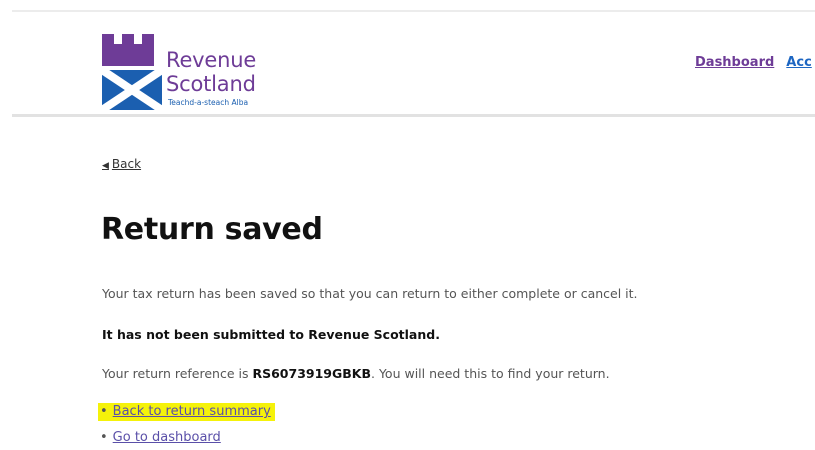 This screenshot has height=450, width=815. I want to click on list-item: • Go to dashboard, so click(187, 439).